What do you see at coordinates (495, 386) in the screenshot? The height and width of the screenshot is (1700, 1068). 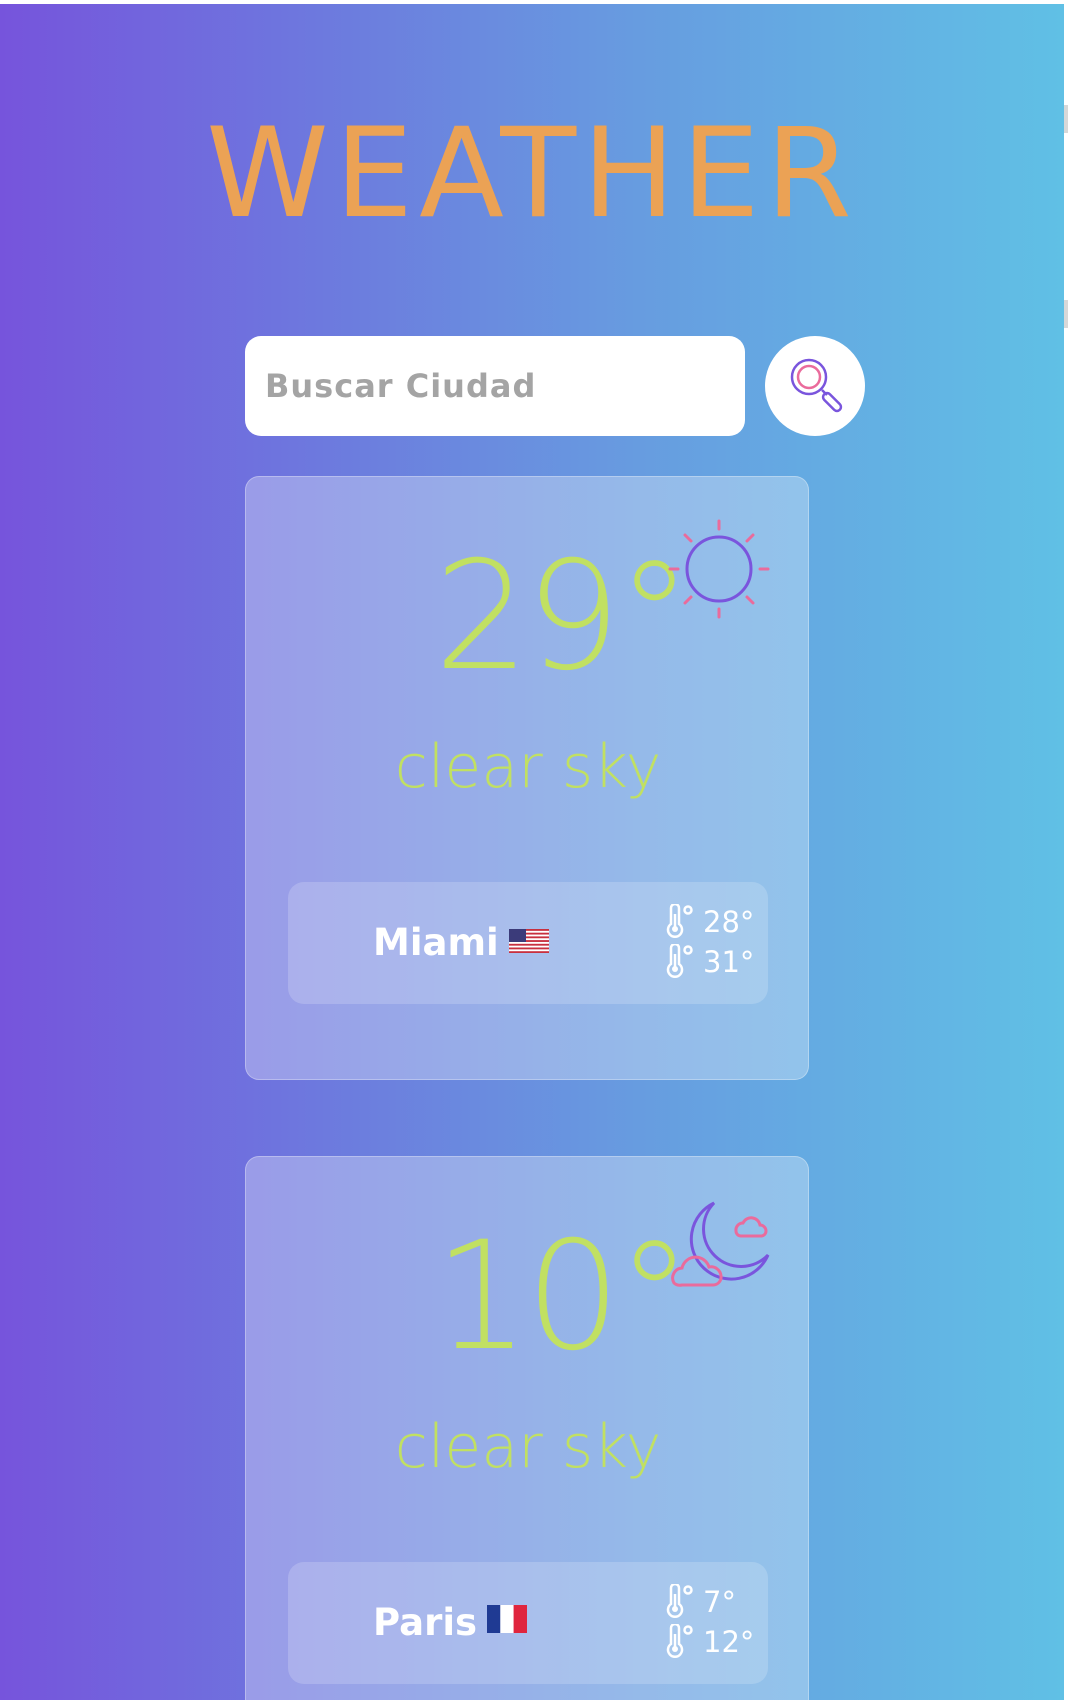 I see `search-input` at bounding box center [495, 386].